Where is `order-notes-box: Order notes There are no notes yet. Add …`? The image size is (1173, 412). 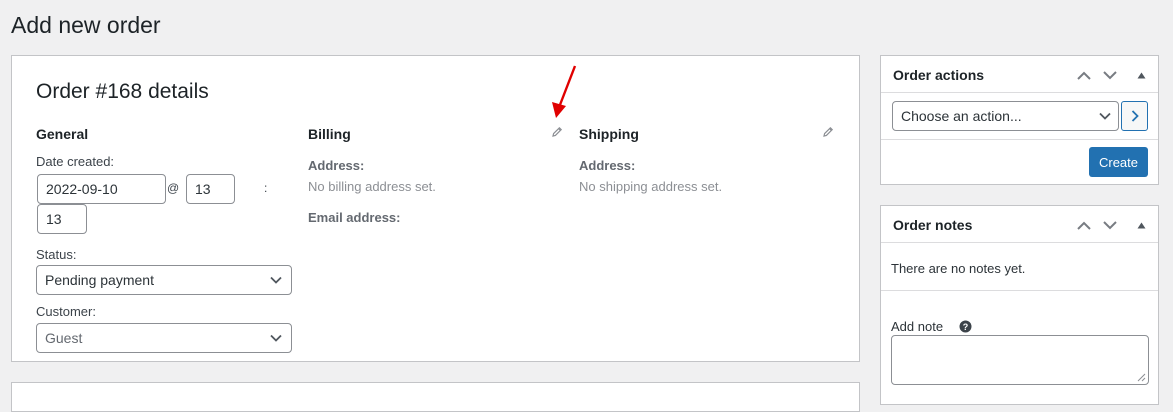 order-notes-box: Order notes There are no notes yet. Add … is located at coordinates (1019, 305).